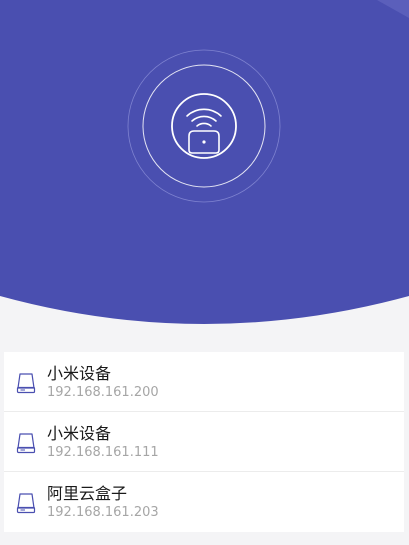  Describe the element at coordinates (393, 9) in the screenshot. I see `corner-fold-decoration` at that location.